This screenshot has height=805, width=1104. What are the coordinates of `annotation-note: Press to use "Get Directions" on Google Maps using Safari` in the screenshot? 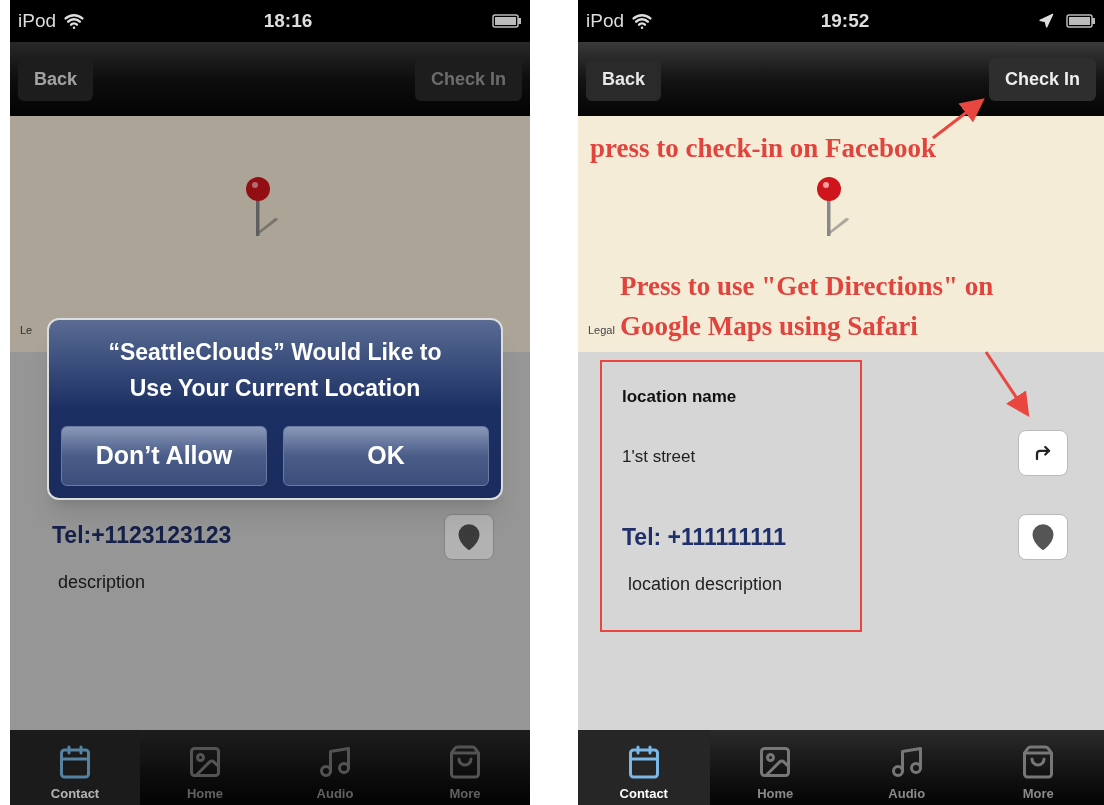 It's located at (807, 306).